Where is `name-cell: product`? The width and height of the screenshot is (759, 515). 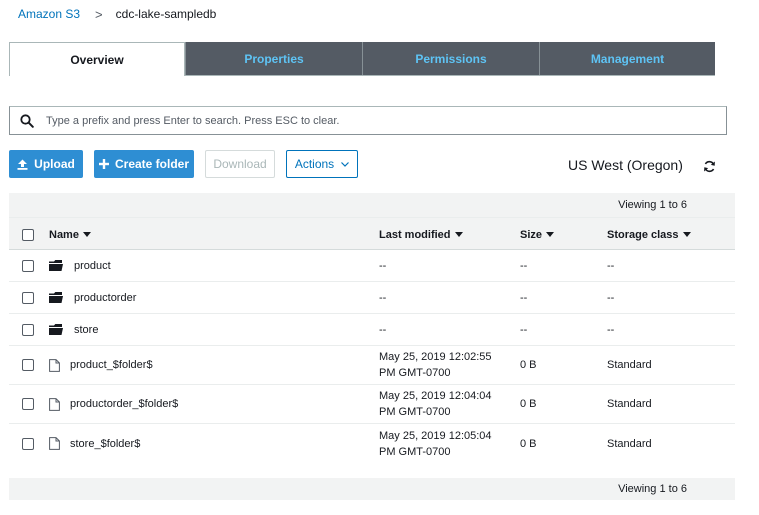 name-cell: product is located at coordinates (80, 265).